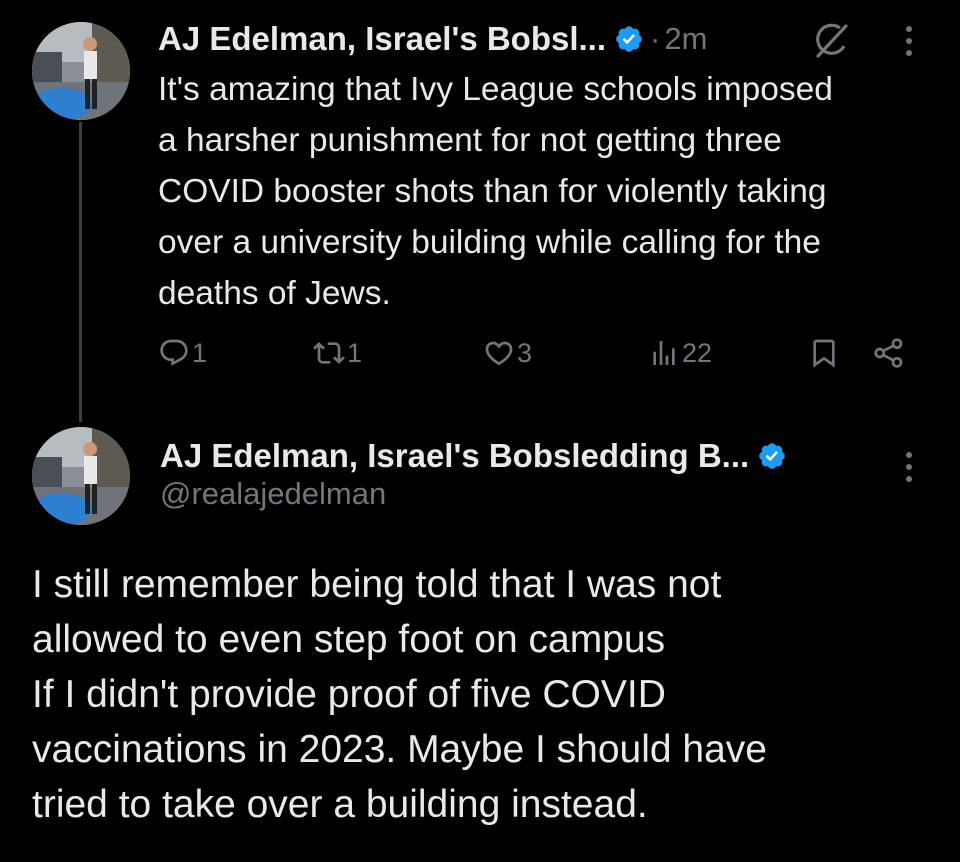 The height and width of the screenshot is (862, 960). Describe the element at coordinates (680, 353) in the screenshot. I see `views-button: 22` at that location.